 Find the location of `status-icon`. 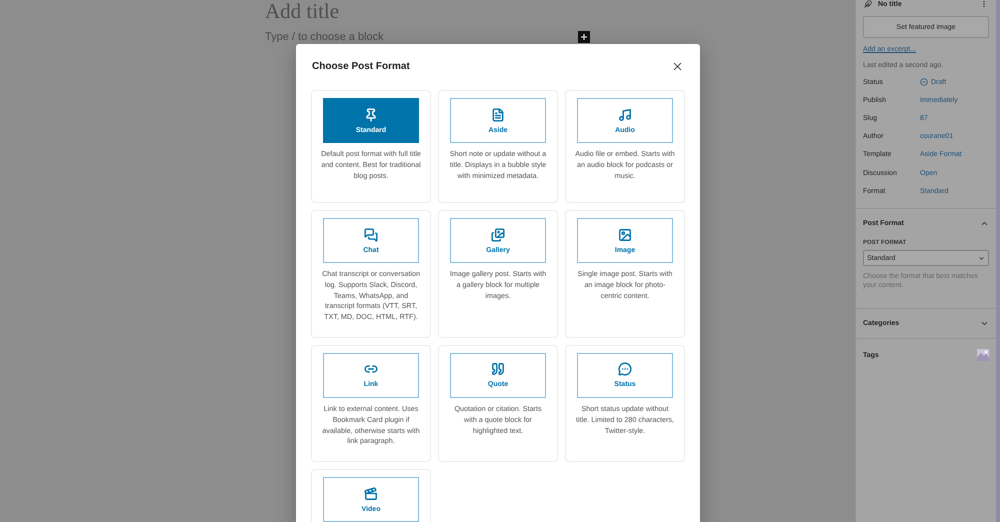

status-icon is located at coordinates (924, 82).